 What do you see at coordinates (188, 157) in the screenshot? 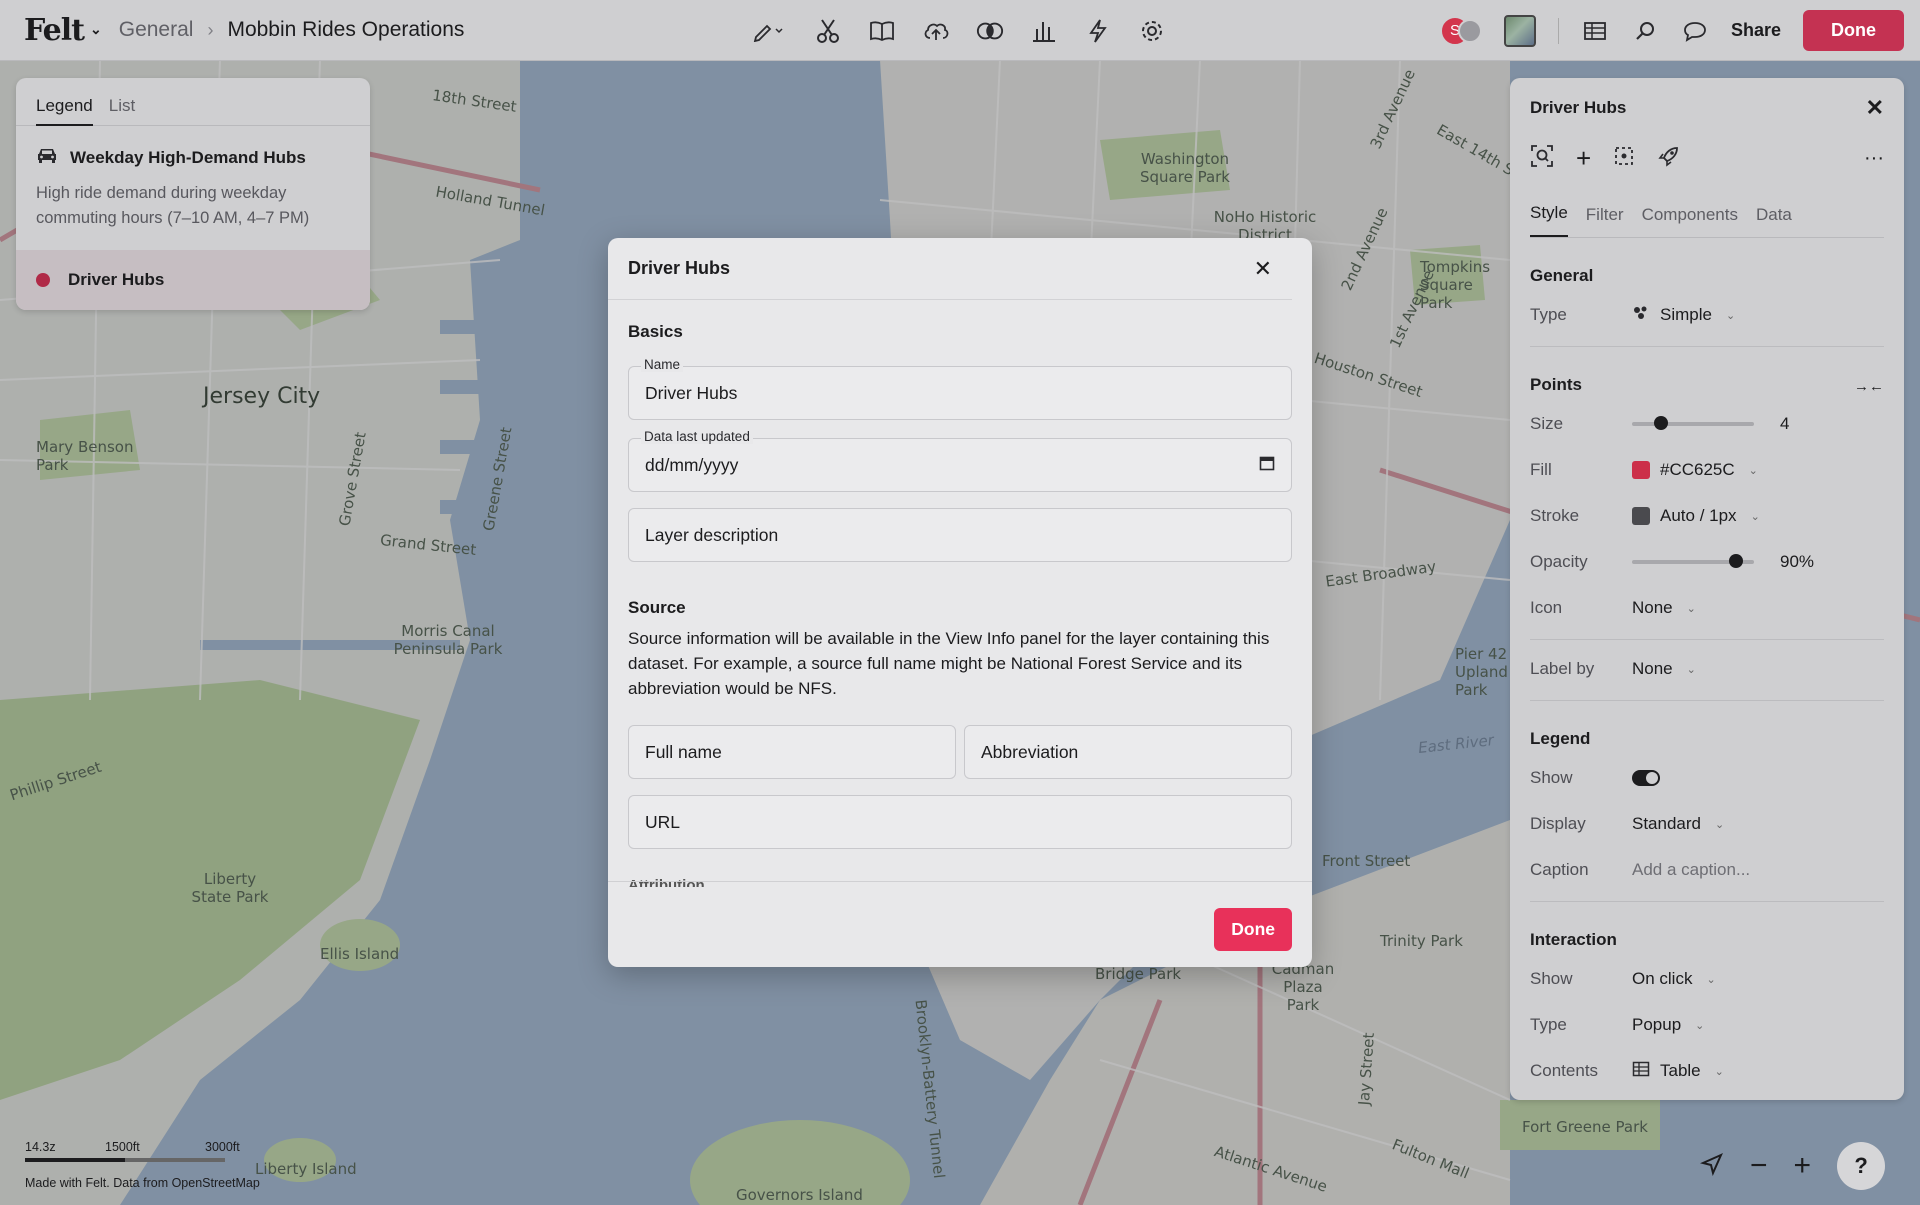
I see `legend-item-title: Weekday High-Demand Hubs` at bounding box center [188, 157].